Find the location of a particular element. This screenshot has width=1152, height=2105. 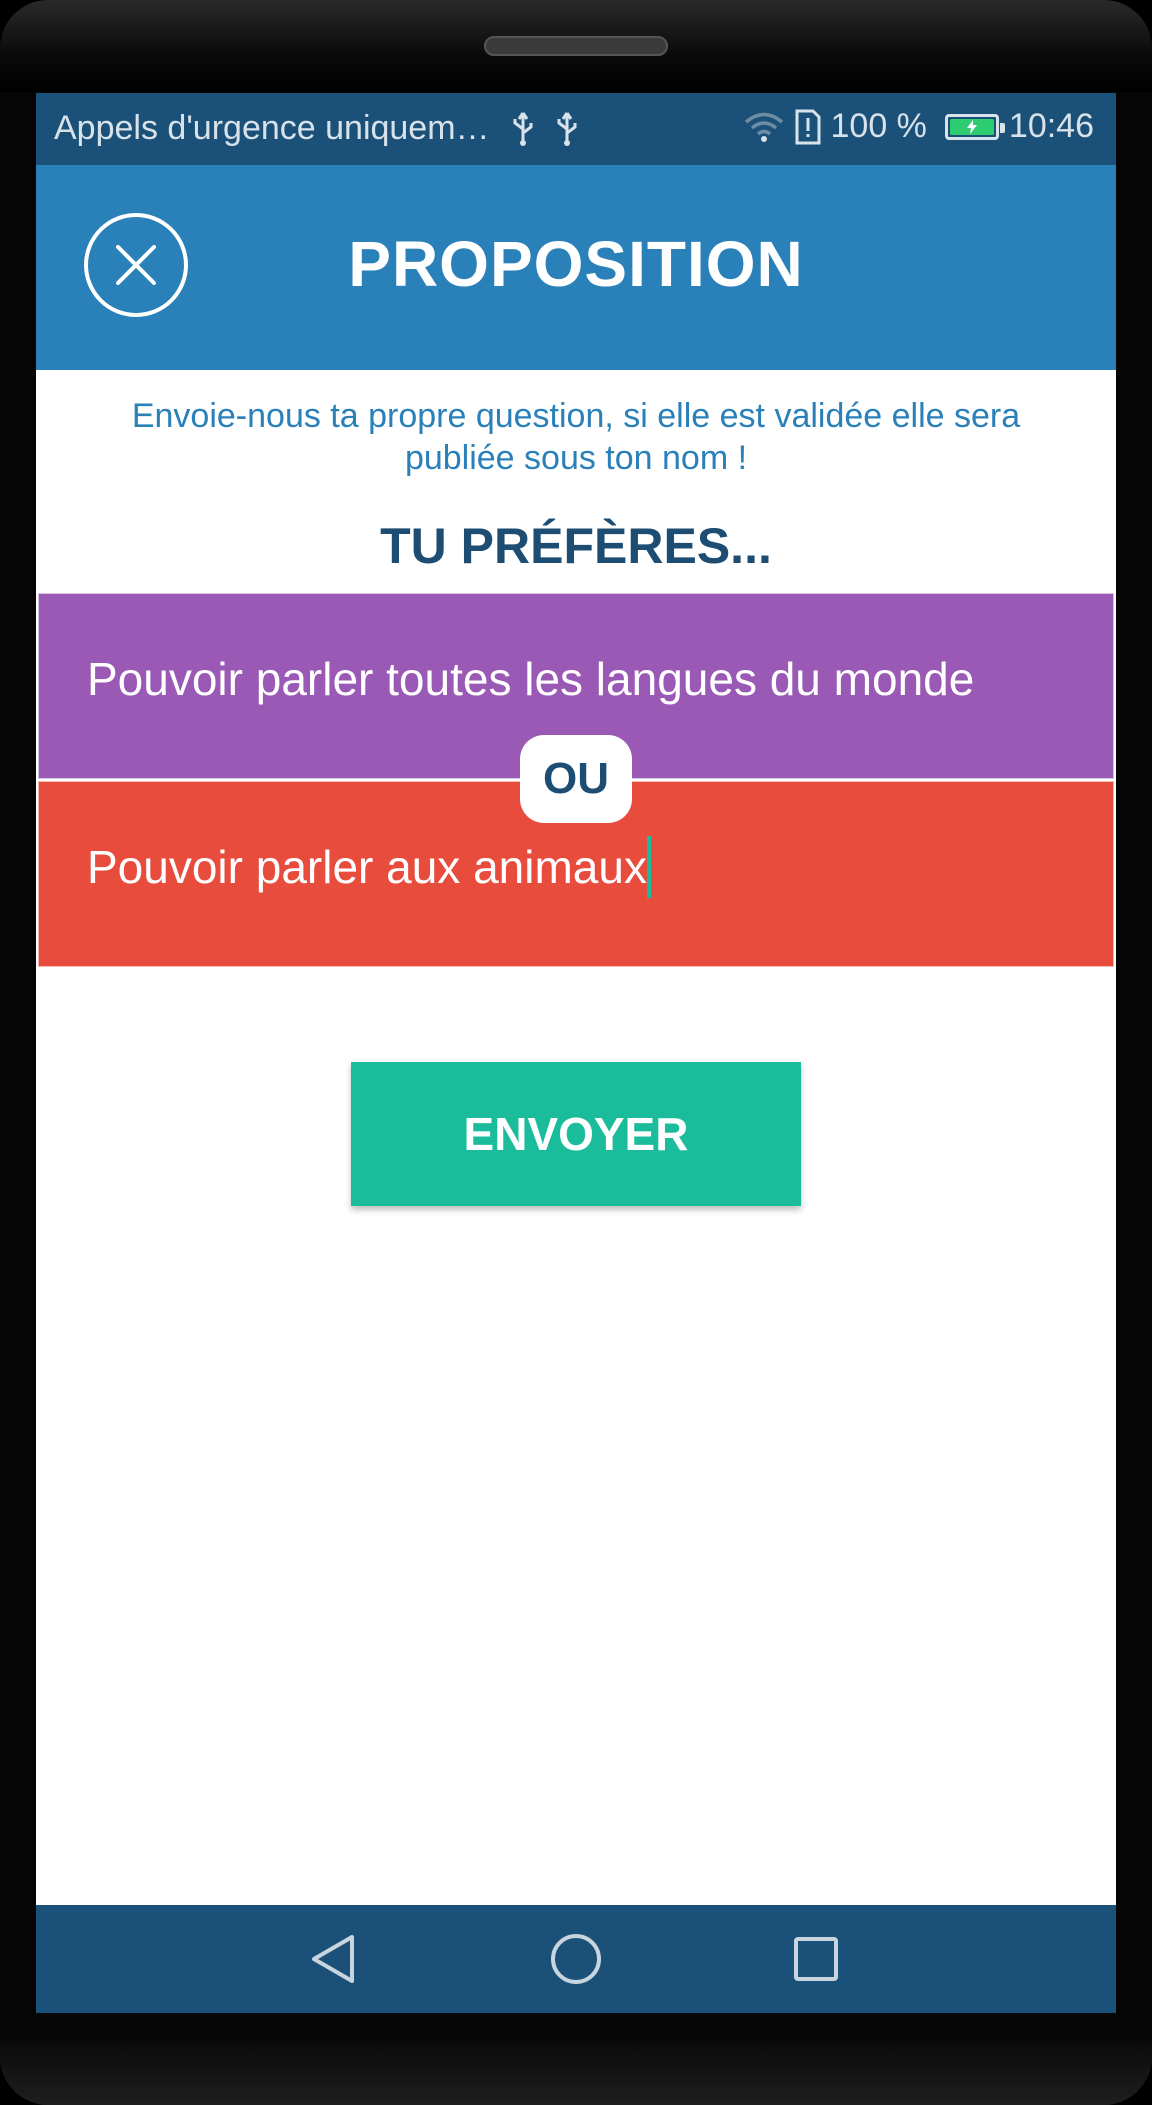

recents-icon is located at coordinates (816, 1959).